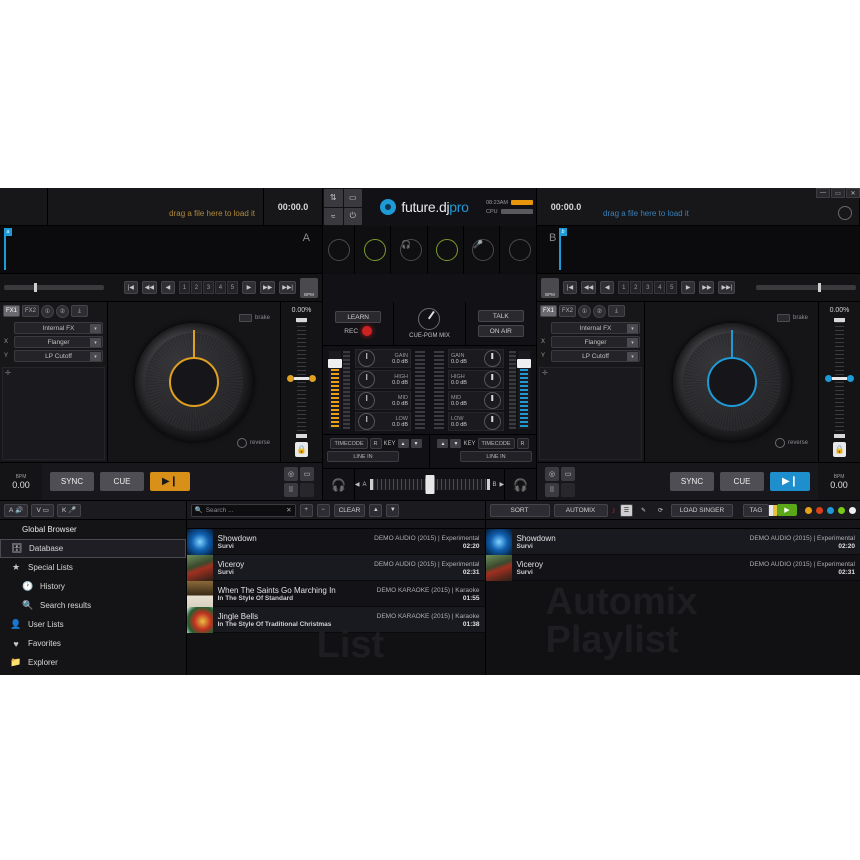 The image size is (860, 860). What do you see at coordinates (484, 250) in the screenshot?
I see `mic-cell: 🎤` at bounding box center [484, 250].